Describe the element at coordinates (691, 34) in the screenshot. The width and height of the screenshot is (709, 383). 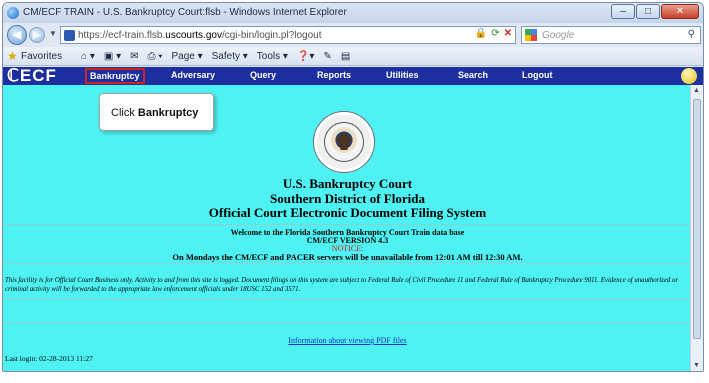
I see `search-icon: ⚲` at that location.